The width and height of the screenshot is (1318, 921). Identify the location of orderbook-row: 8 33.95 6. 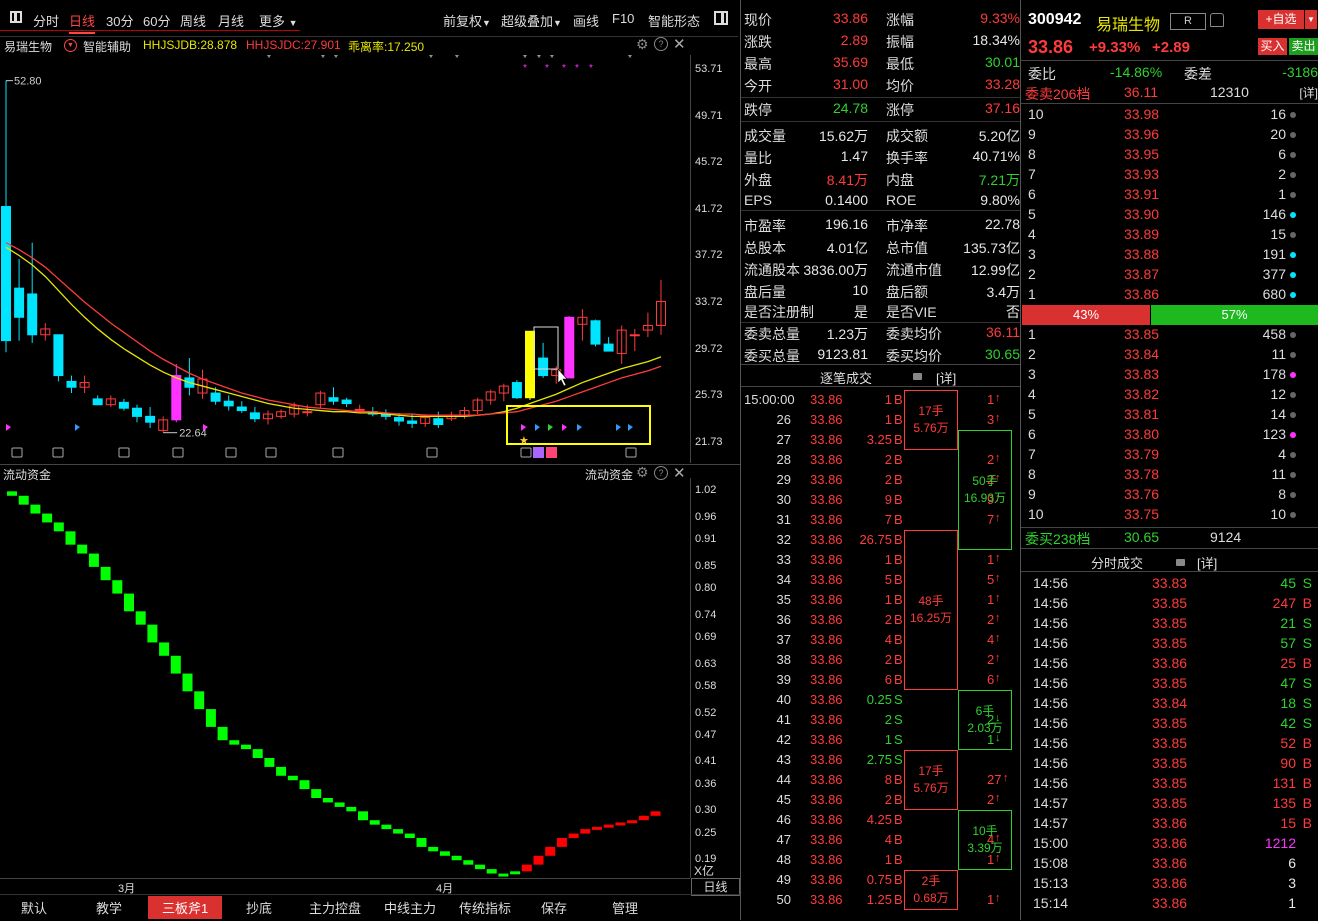
(1170, 155).